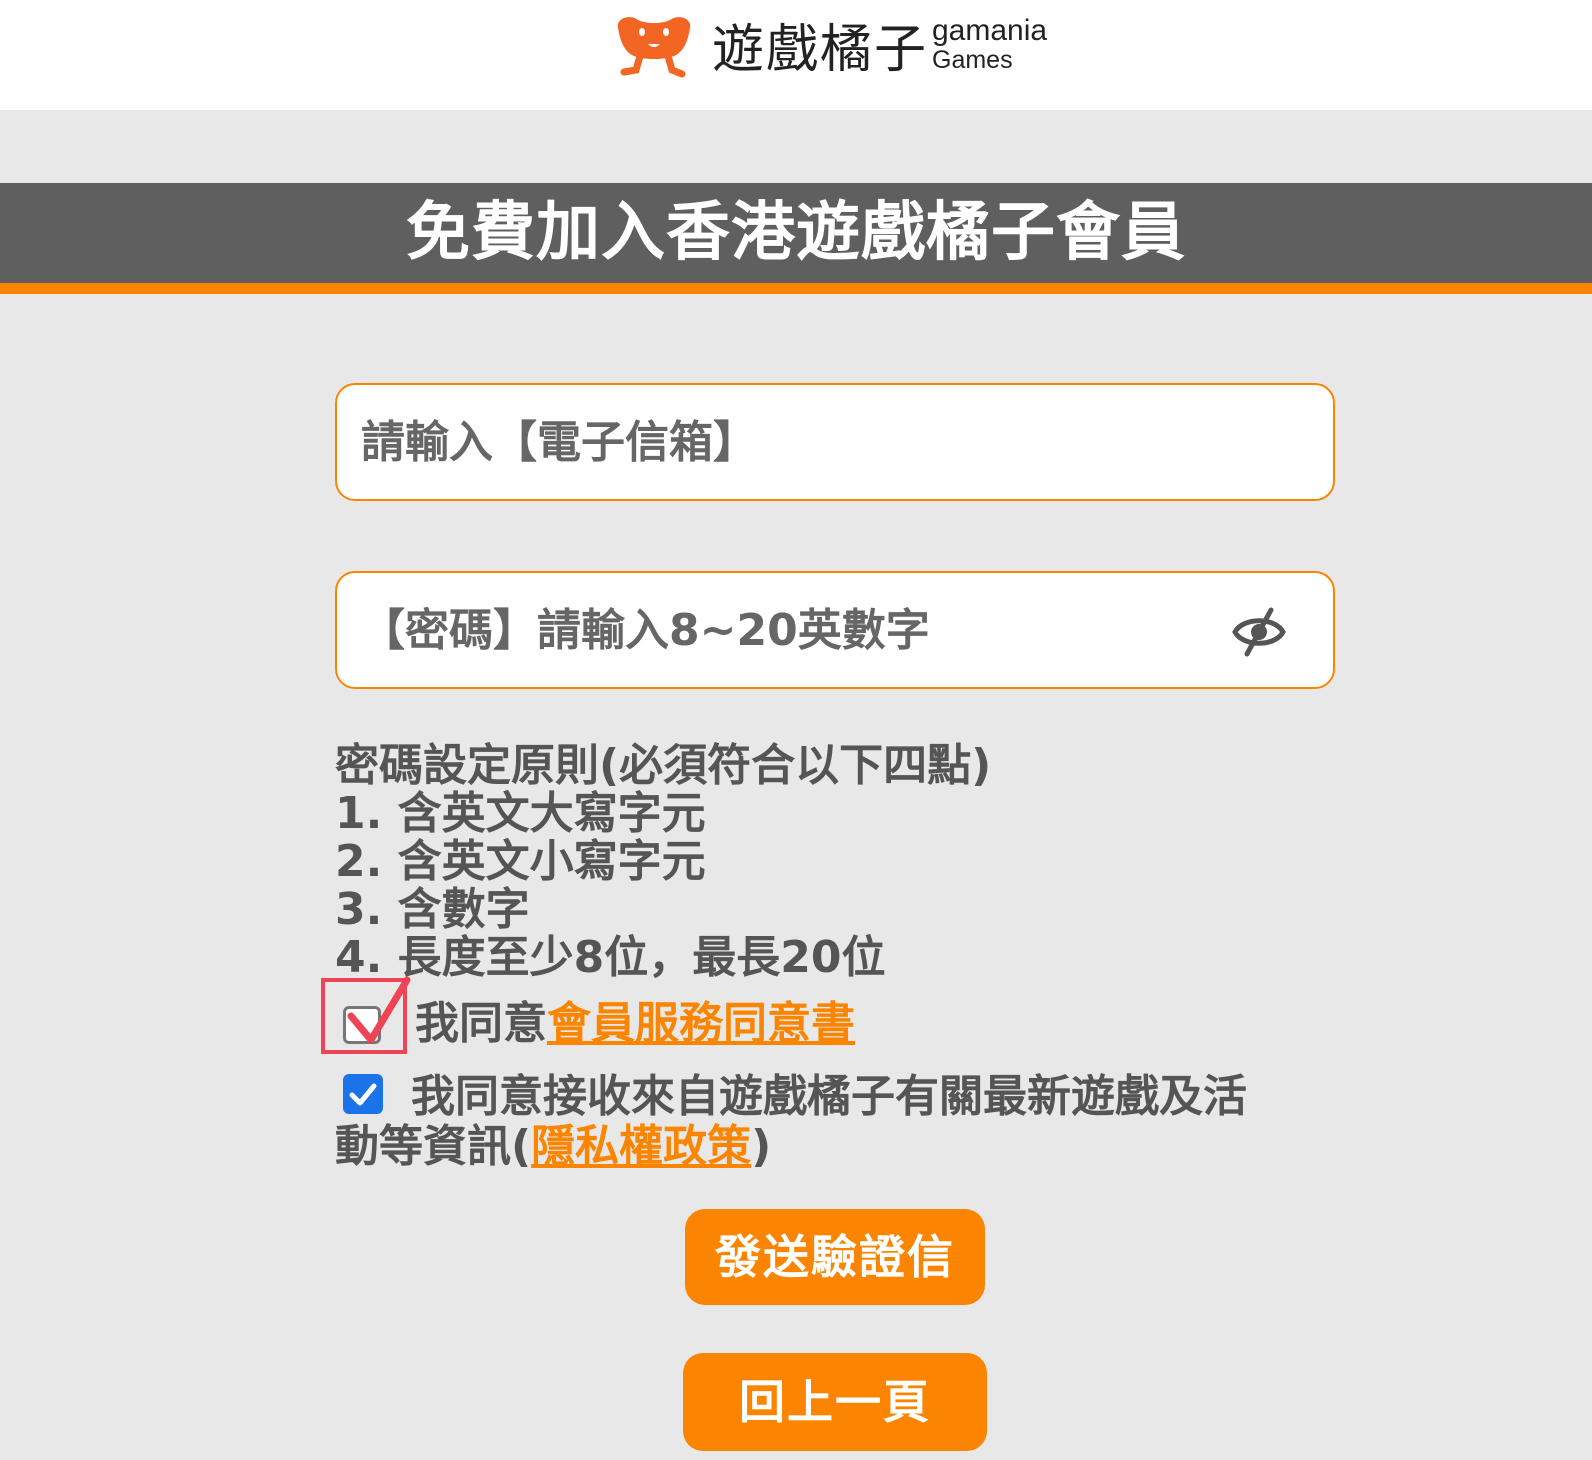 This screenshot has height=1460, width=1592. Describe the element at coordinates (791, 442) in the screenshot. I see `email-input` at that location.